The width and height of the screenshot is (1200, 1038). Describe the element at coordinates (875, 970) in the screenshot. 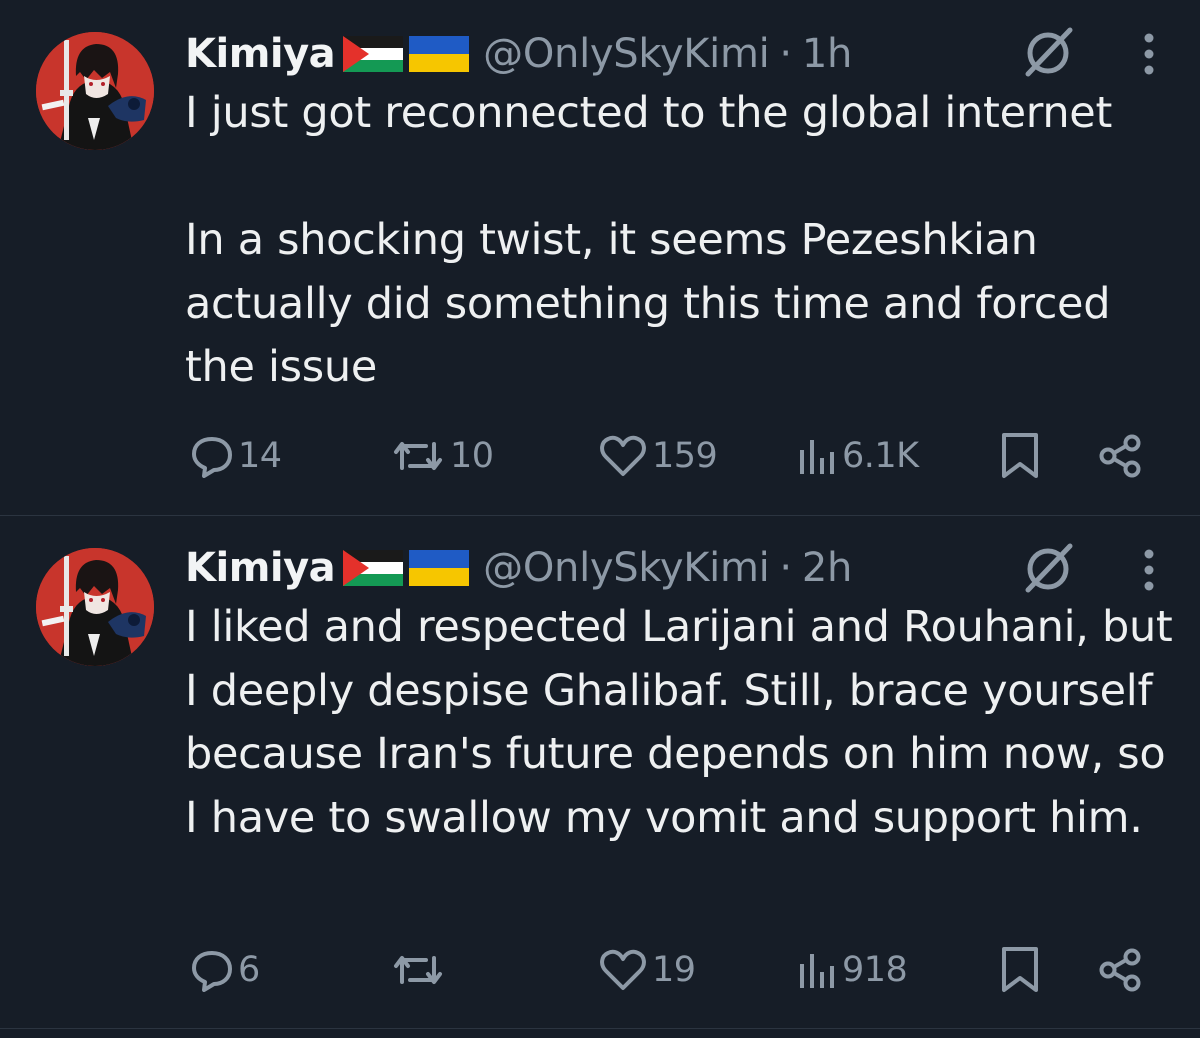

I see `view-count: 918` at that location.